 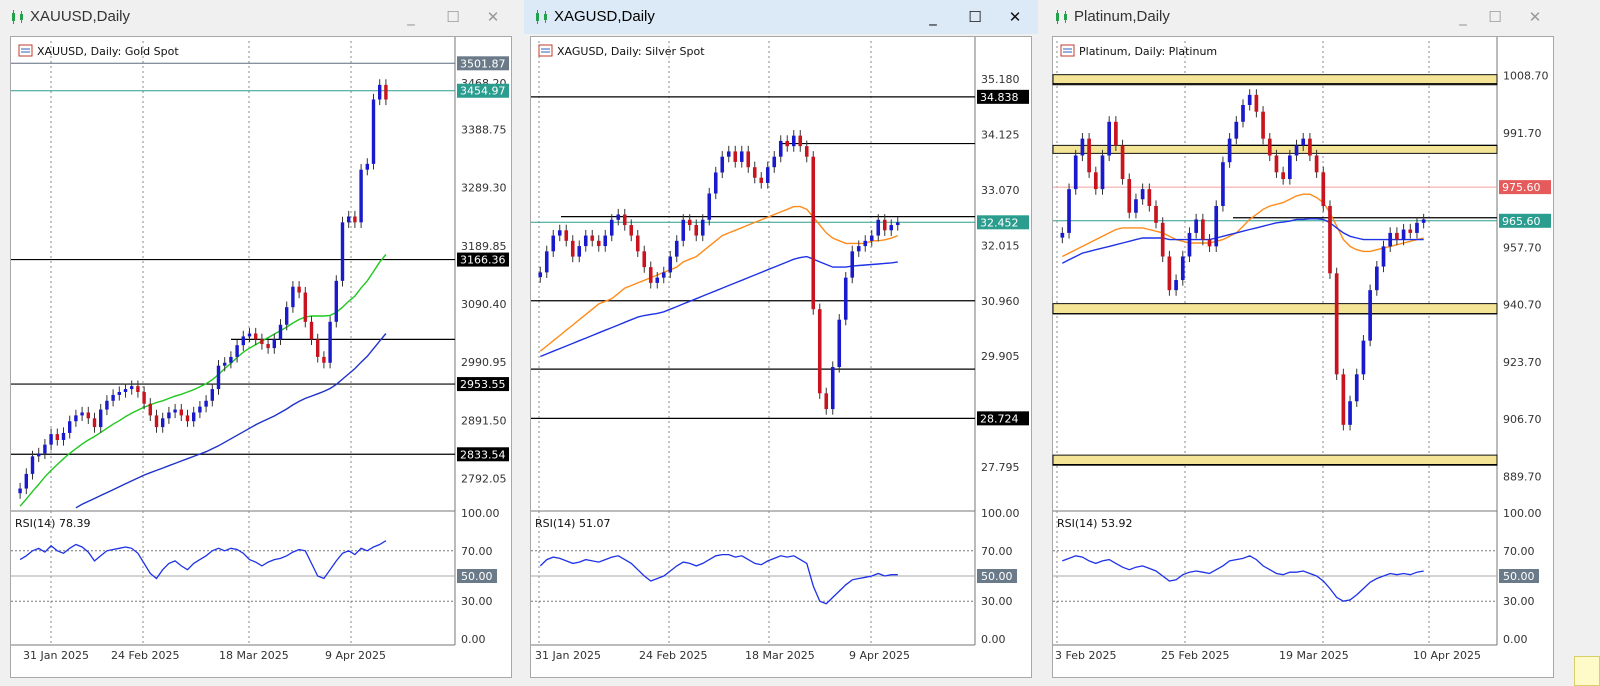 What do you see at coordinates (203, 380) in the screenshot?
I see `moving-average-line` at bounding box center [203, 380].